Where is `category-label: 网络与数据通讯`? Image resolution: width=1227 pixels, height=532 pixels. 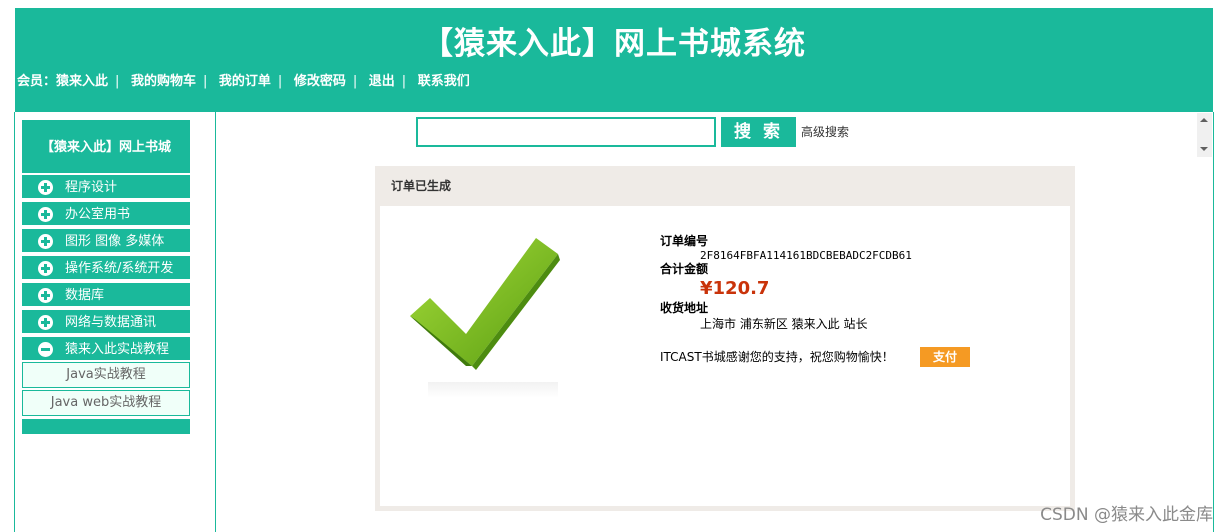
category-label: 网络与数据通讯 is located at coordinates (111, 322).